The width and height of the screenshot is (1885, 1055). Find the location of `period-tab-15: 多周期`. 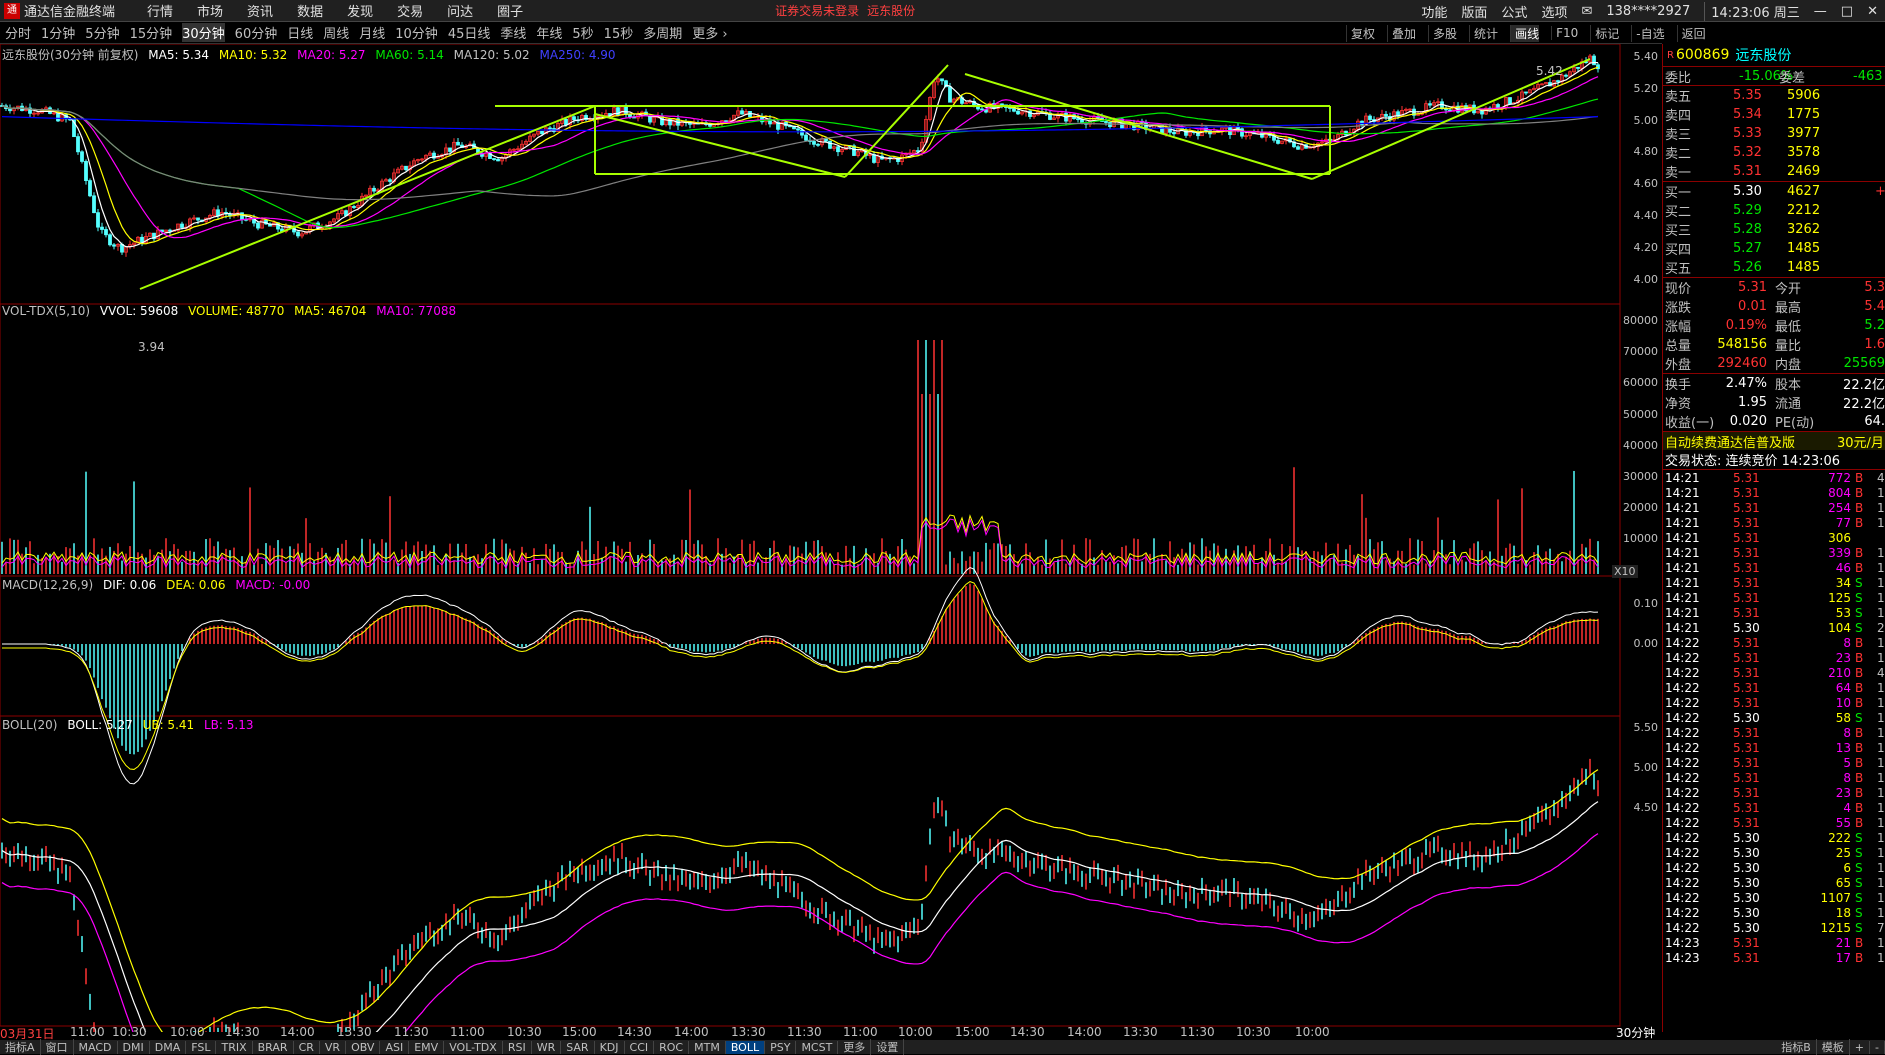

period-tab-15: 多周期 is located at coordinates (662, 32).